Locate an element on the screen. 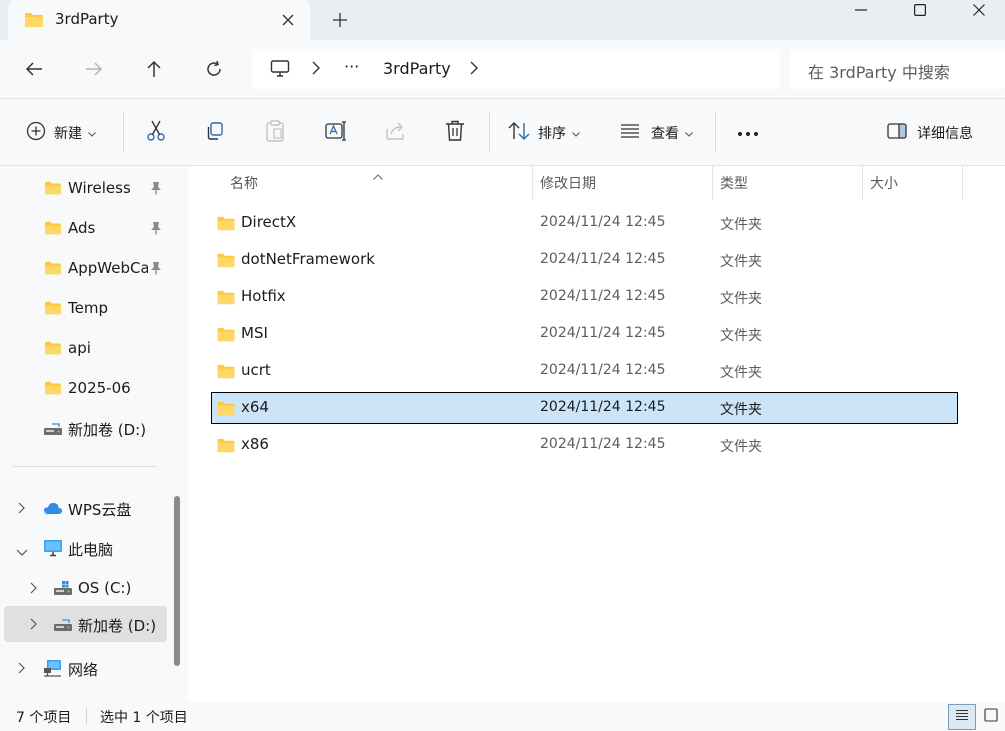  toolbar-divider is located at coordinates (123, 132).